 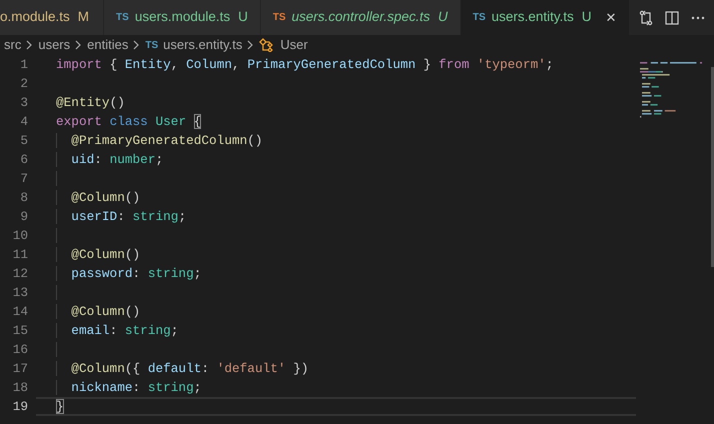 What do you see at coordinates (20, 311) in the screenshot?
I see `line-number: 14` at bounding box center [20, 311].